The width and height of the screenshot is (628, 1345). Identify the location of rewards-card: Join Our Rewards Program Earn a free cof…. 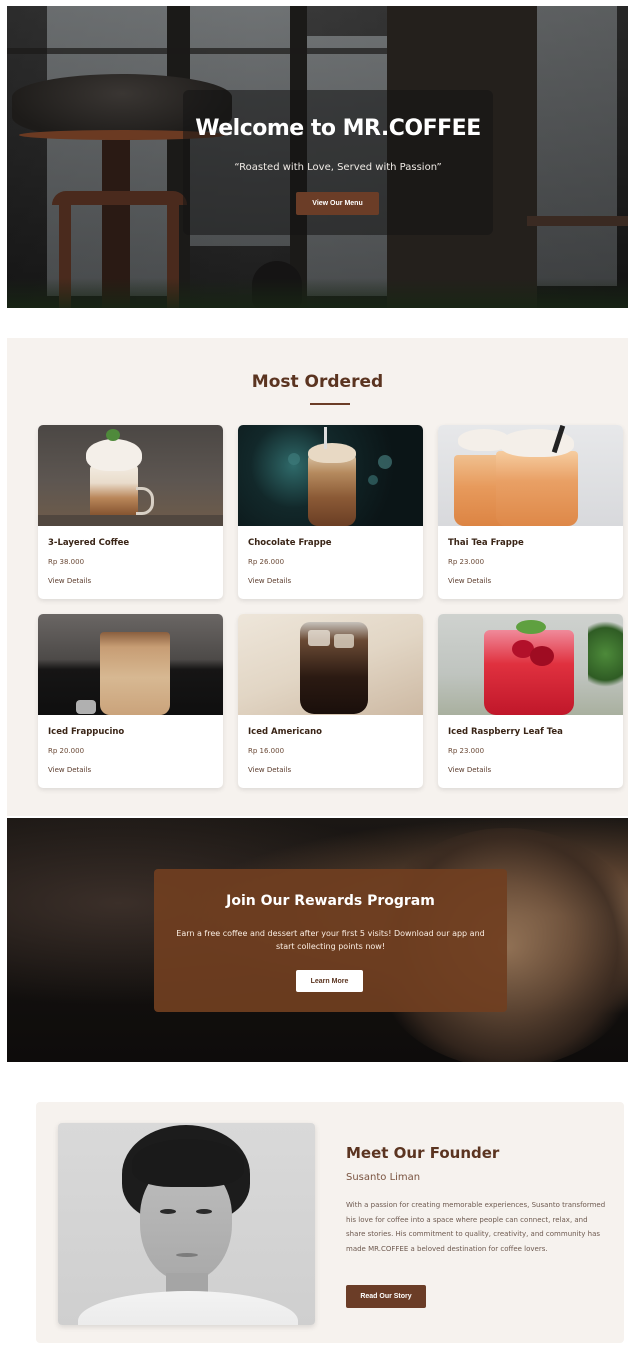
(330, 940).